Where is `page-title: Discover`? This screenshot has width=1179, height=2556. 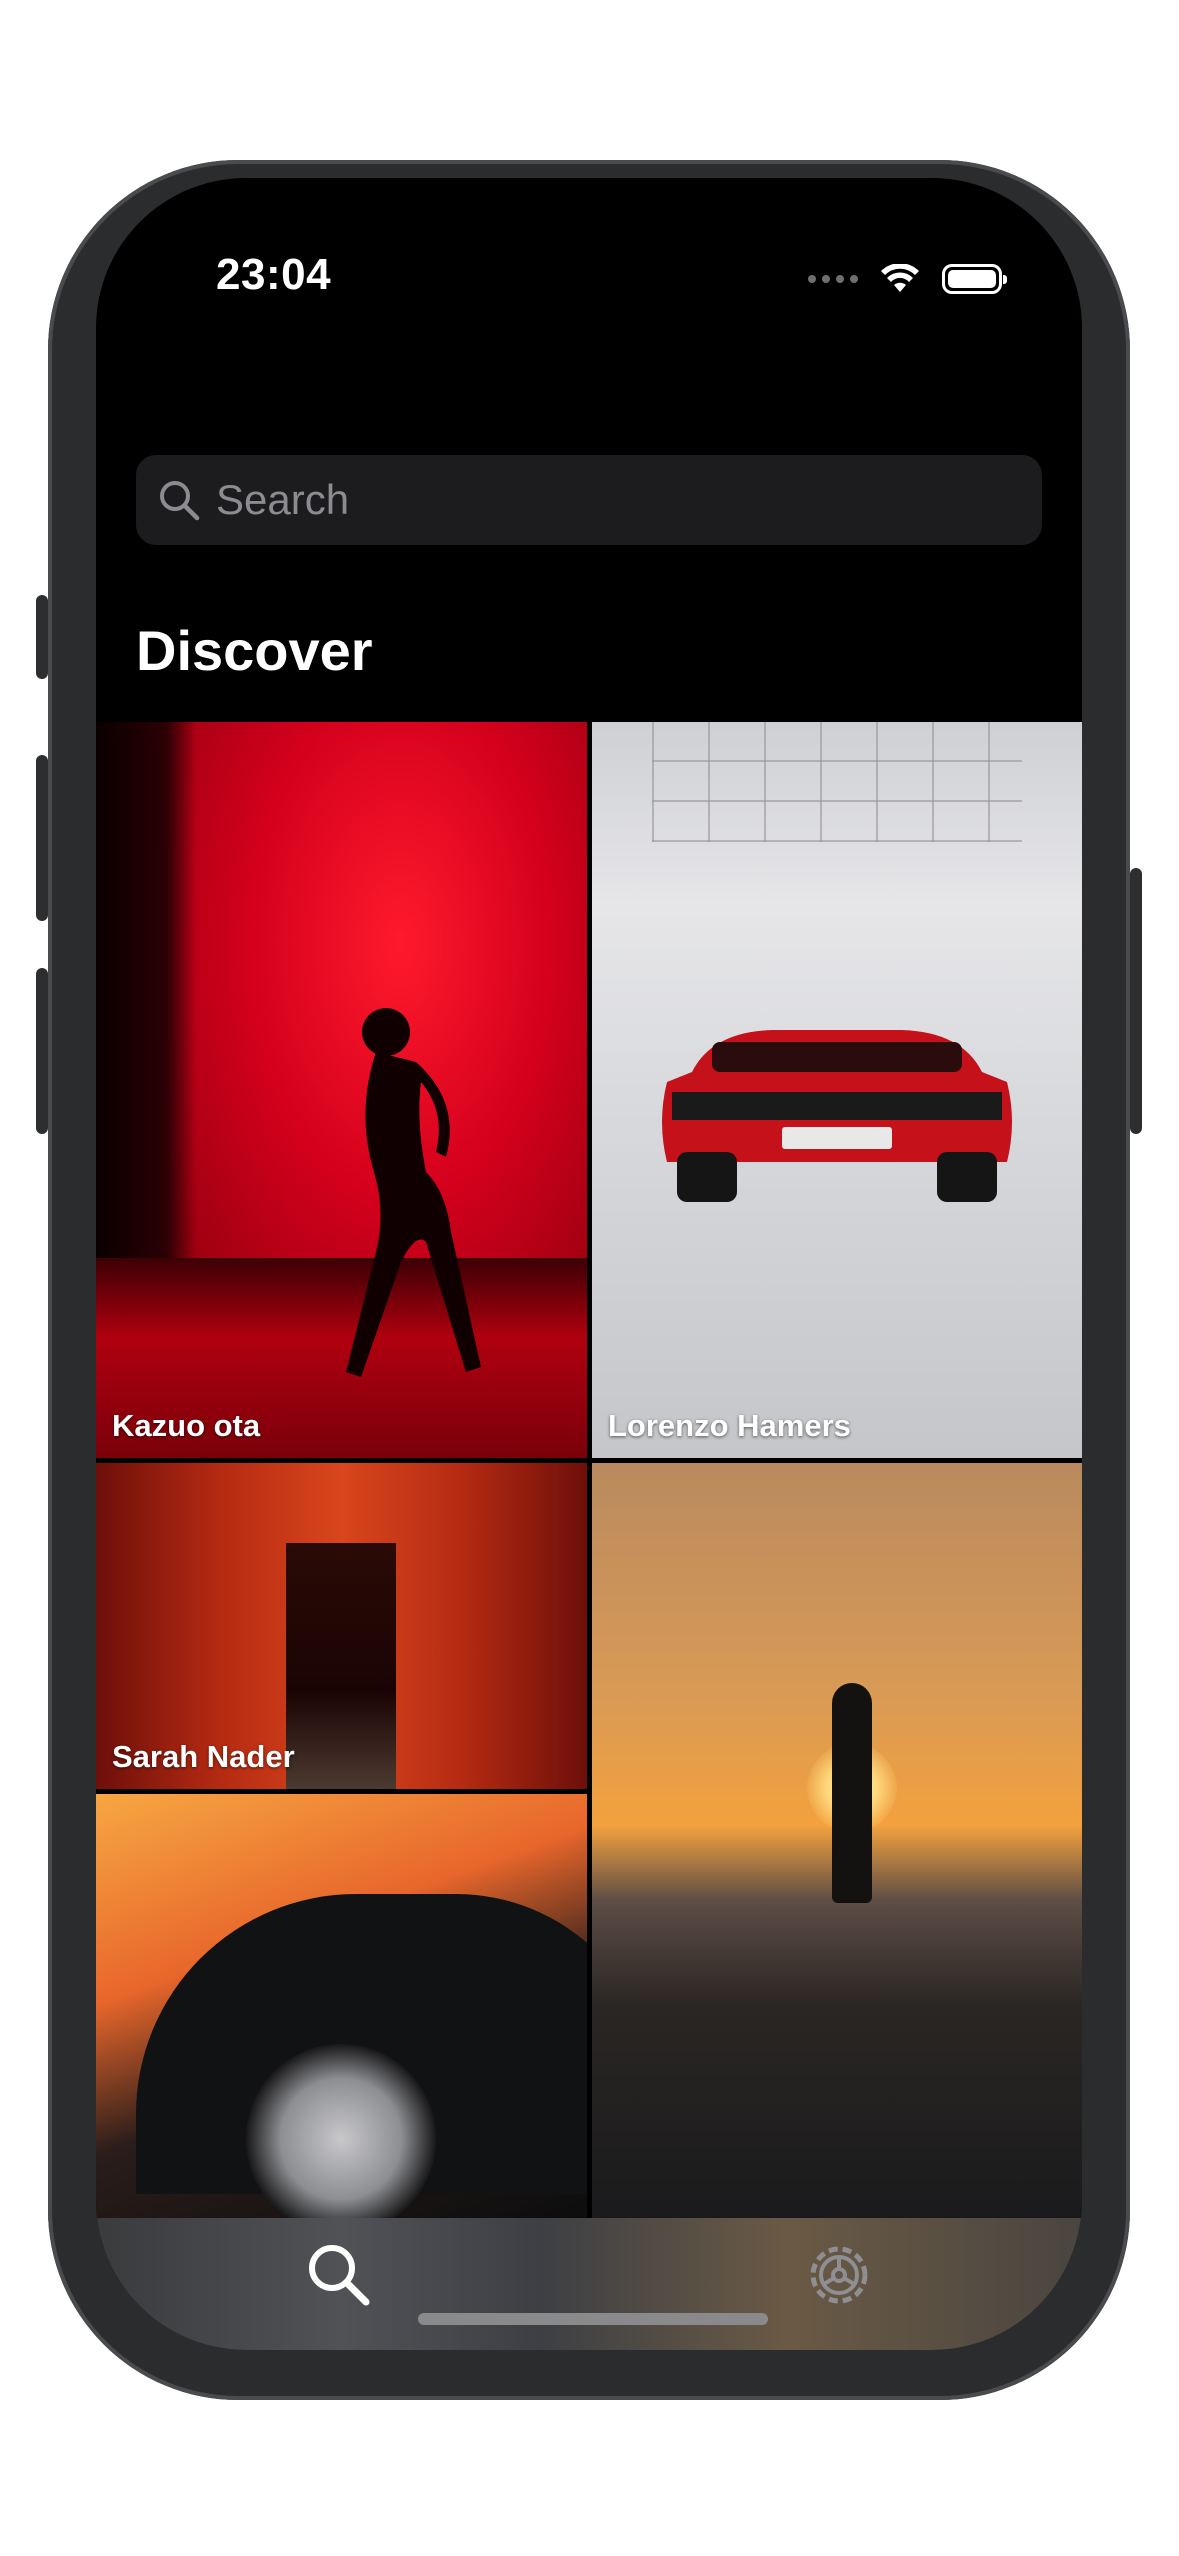
page-title: Discover is located at coordinates (254, 650).